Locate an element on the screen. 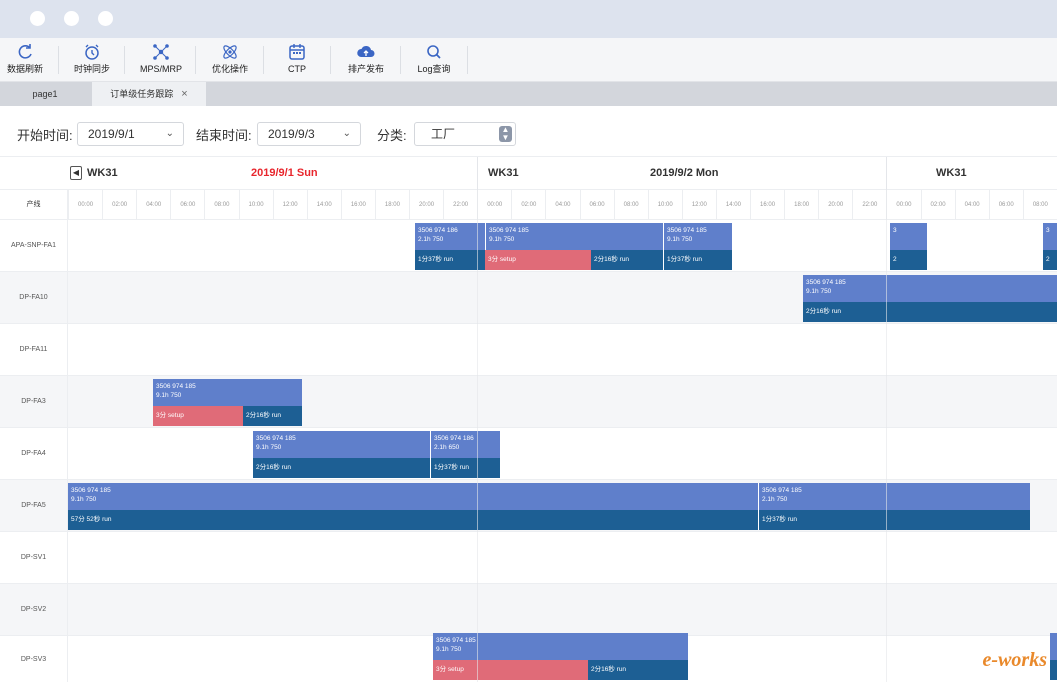 The width and height of the screenshot is (1057, 682). publish-schedule-label: 排产发布 is located at coordinates (365, 69).